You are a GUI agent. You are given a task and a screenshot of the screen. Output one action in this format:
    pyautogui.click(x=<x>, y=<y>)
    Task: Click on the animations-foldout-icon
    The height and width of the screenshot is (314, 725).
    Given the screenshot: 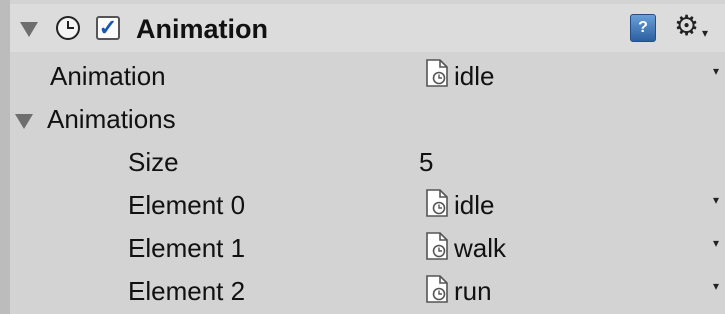 What is the action you would take?
    pyautogui.click(x=24, y=121)
    